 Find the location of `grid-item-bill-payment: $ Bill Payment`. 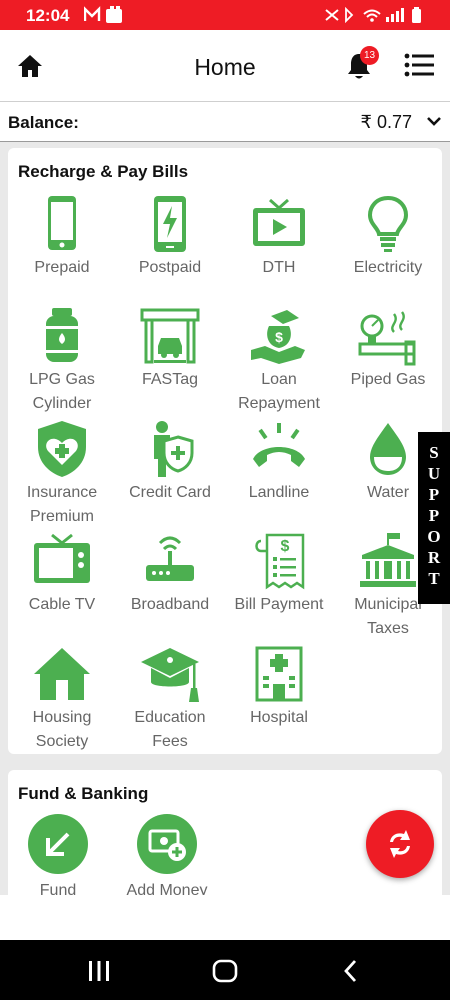

grid-item-bill-payment: $ Bill Payment is located at coordinates (279, 587).